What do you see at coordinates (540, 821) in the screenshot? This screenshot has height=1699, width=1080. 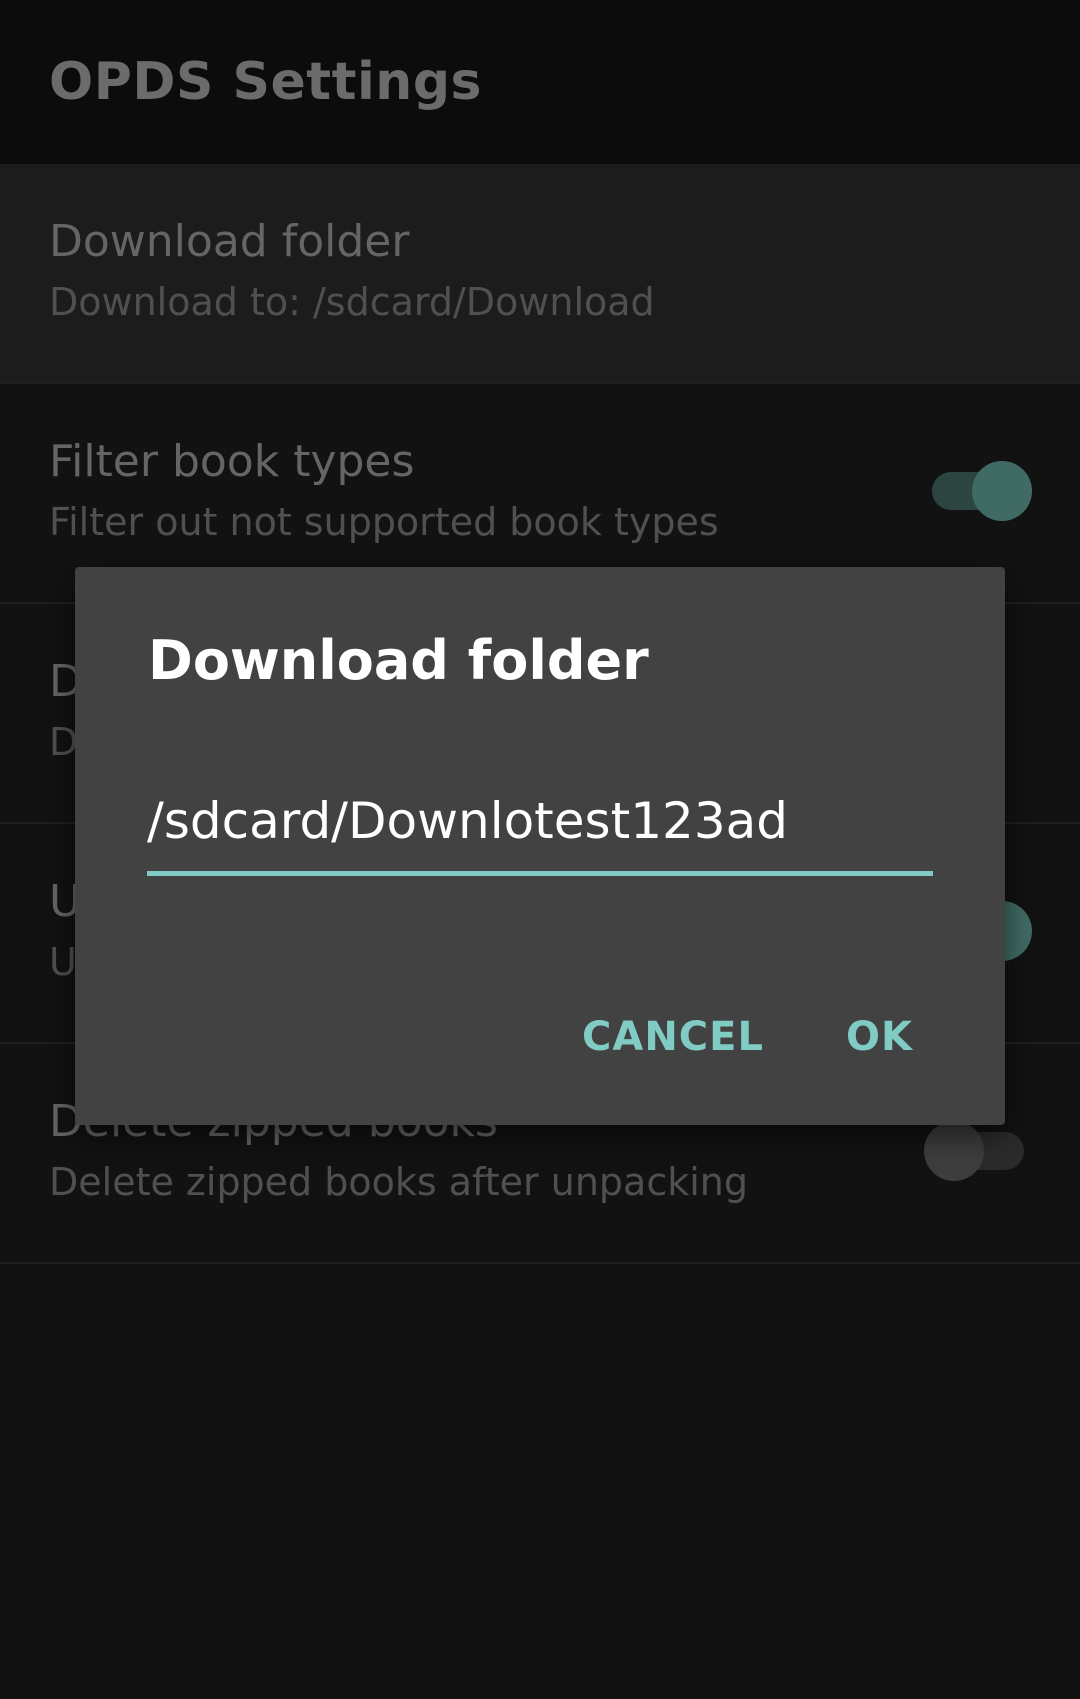 I see `download-folder-input` at bounding box center [540, 821].